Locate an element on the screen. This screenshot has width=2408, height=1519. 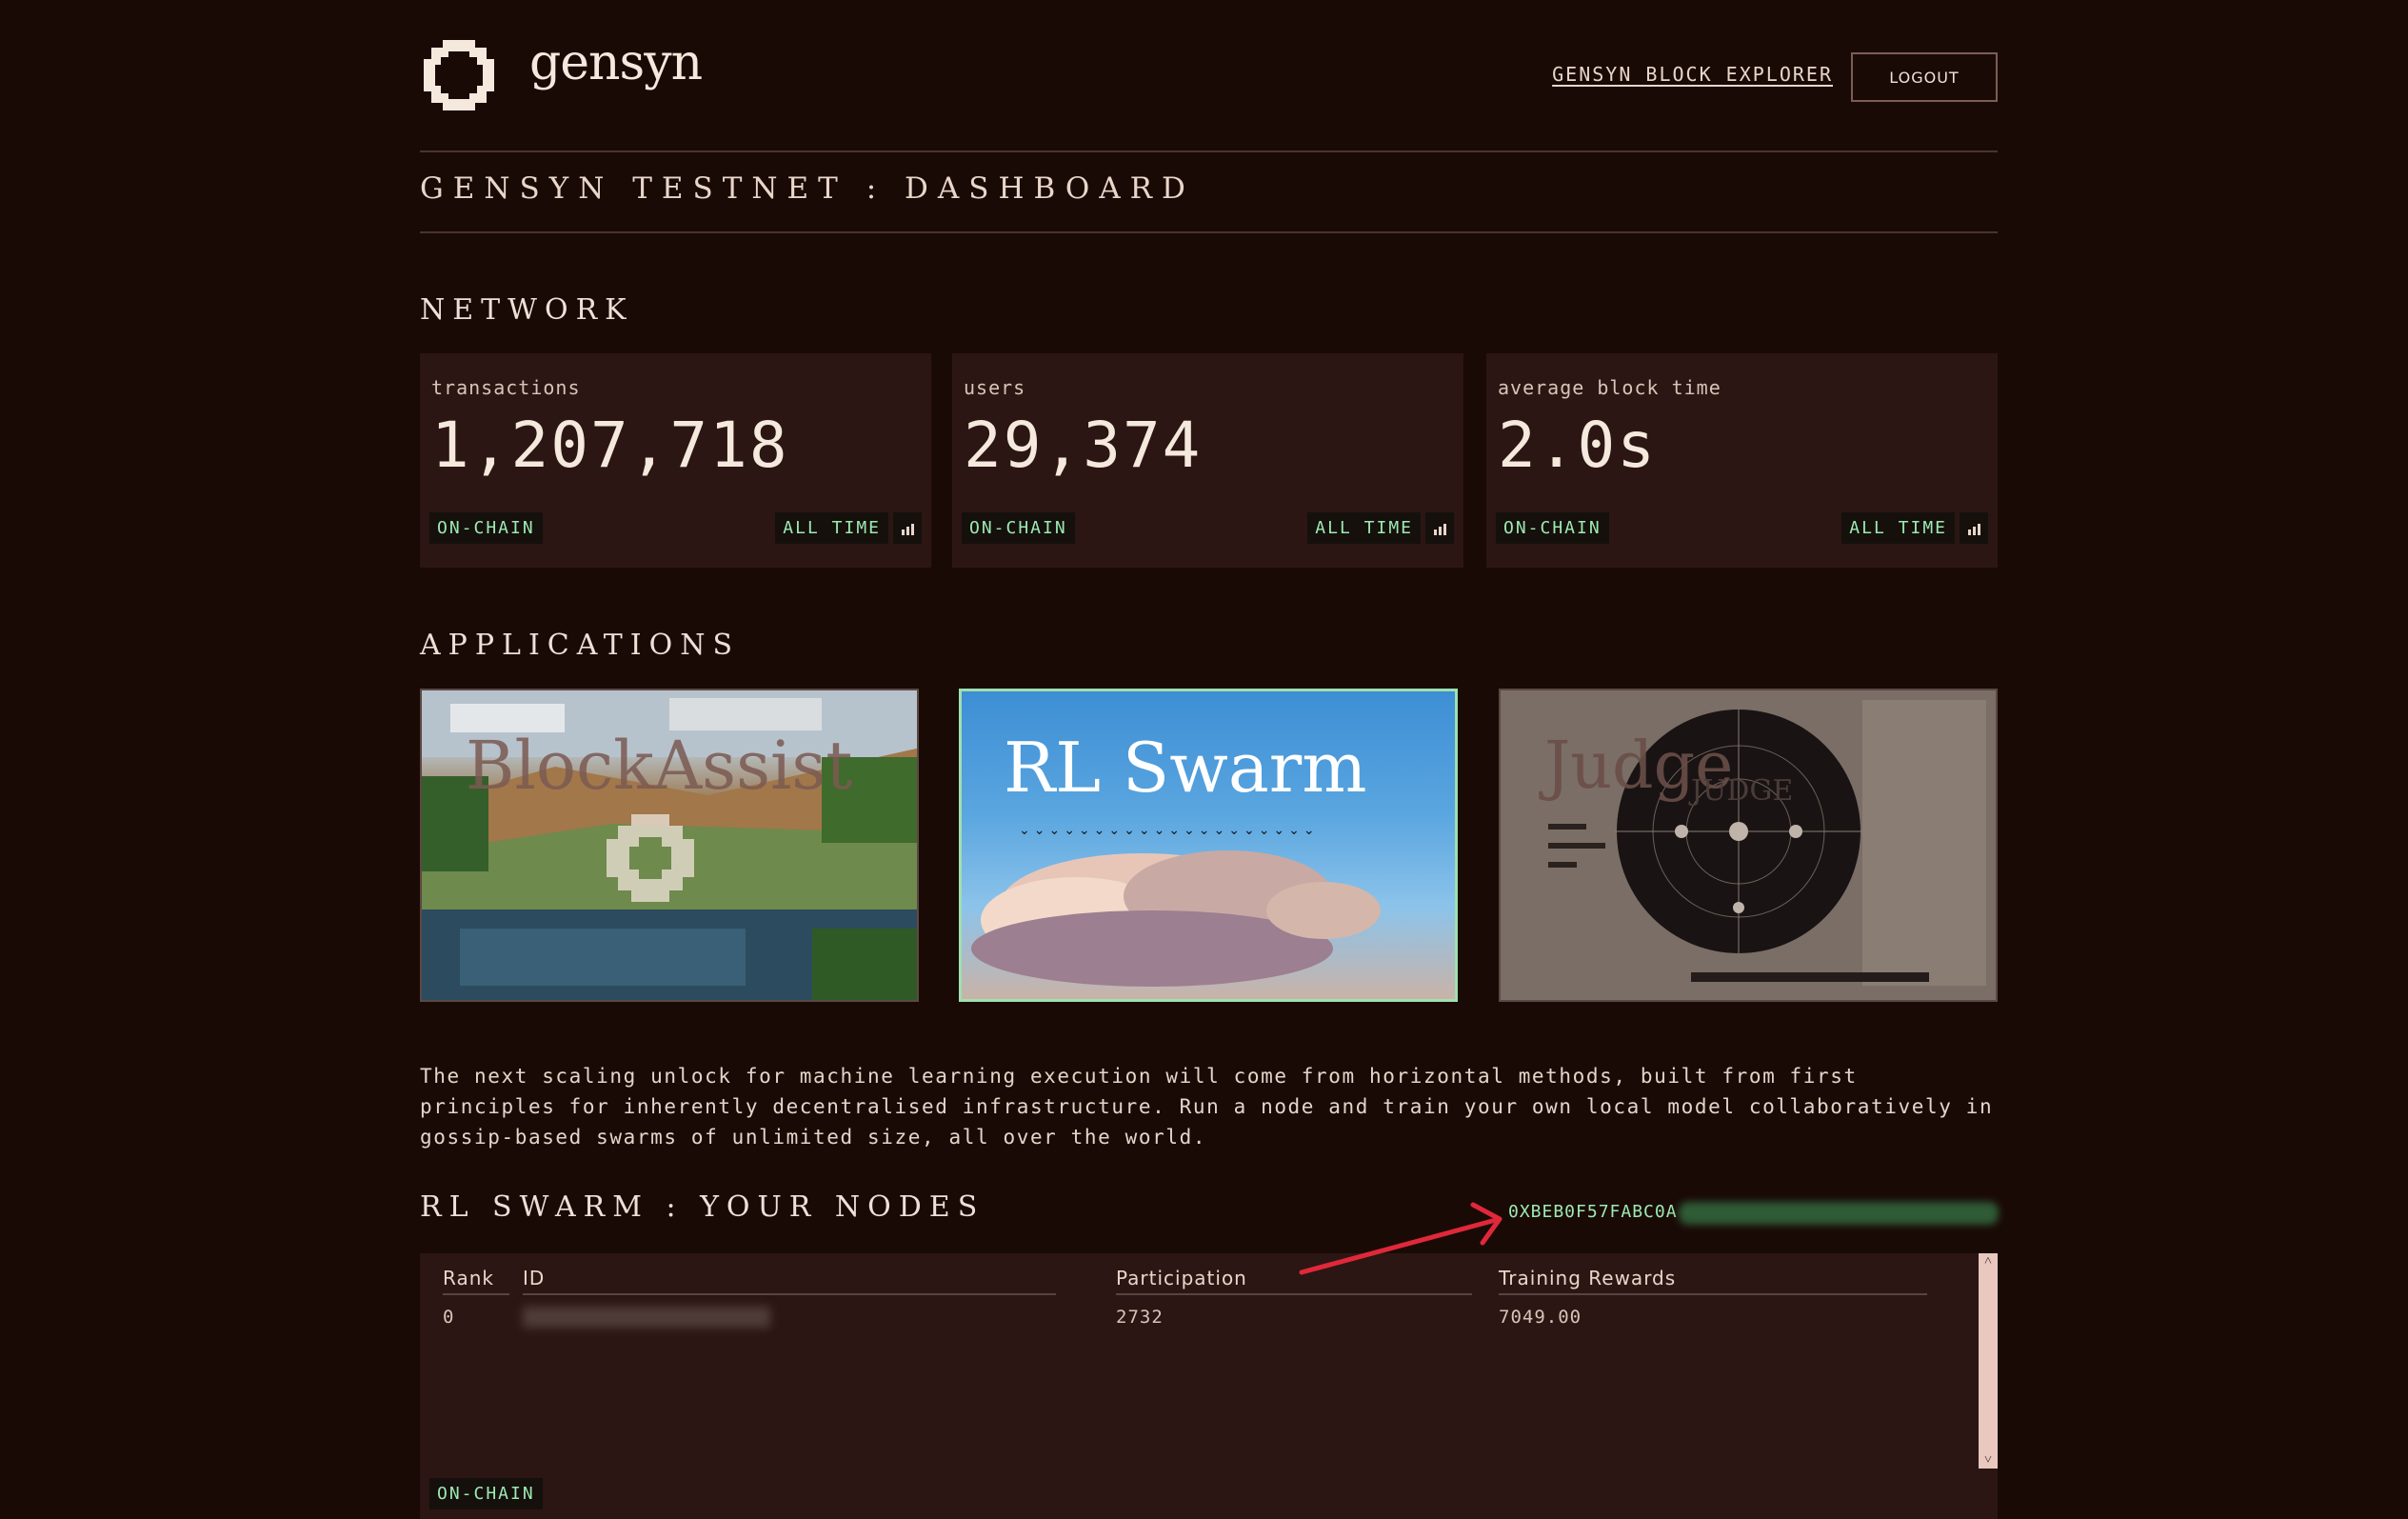
table-cell-rank: 0 is located at coordinates (449, 1317).